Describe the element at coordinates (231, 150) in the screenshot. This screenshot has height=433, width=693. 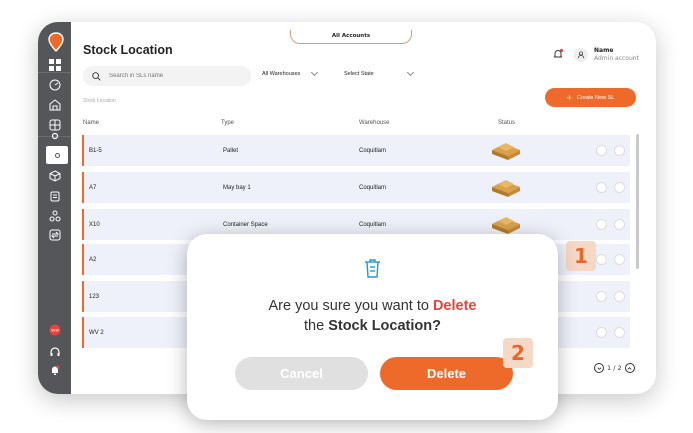
I see `row-type: Pallet` at that location.